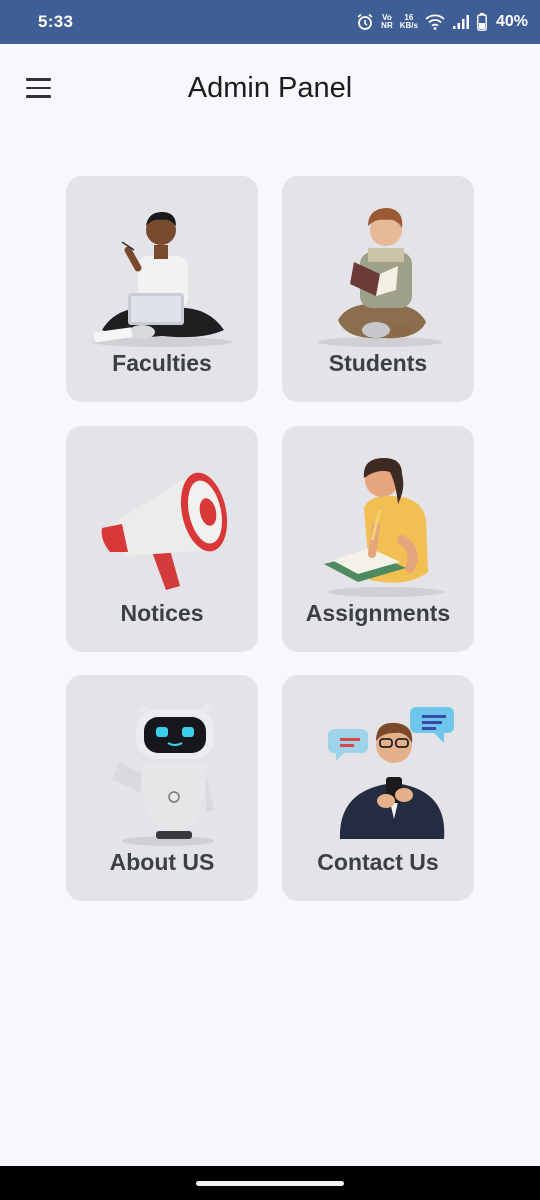  I want to click on card-contact-us: Contact Us, so click(378, 788).